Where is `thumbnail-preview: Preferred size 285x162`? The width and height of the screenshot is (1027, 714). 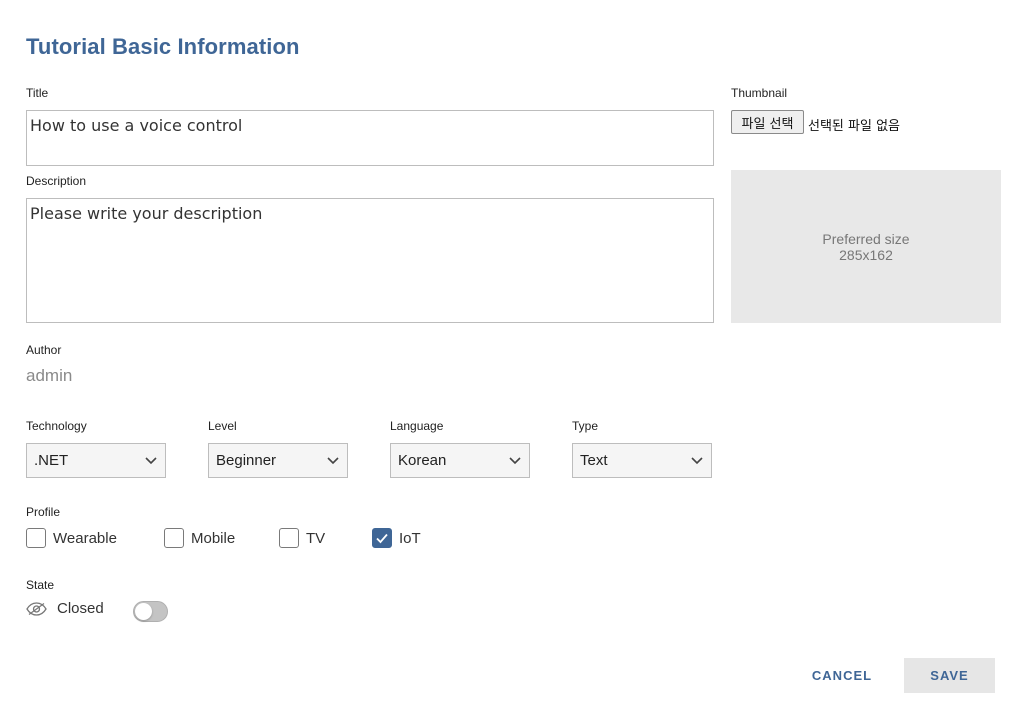
thumbnail-preview: Preferred size 285x162 is located at coordinates (866, 246).